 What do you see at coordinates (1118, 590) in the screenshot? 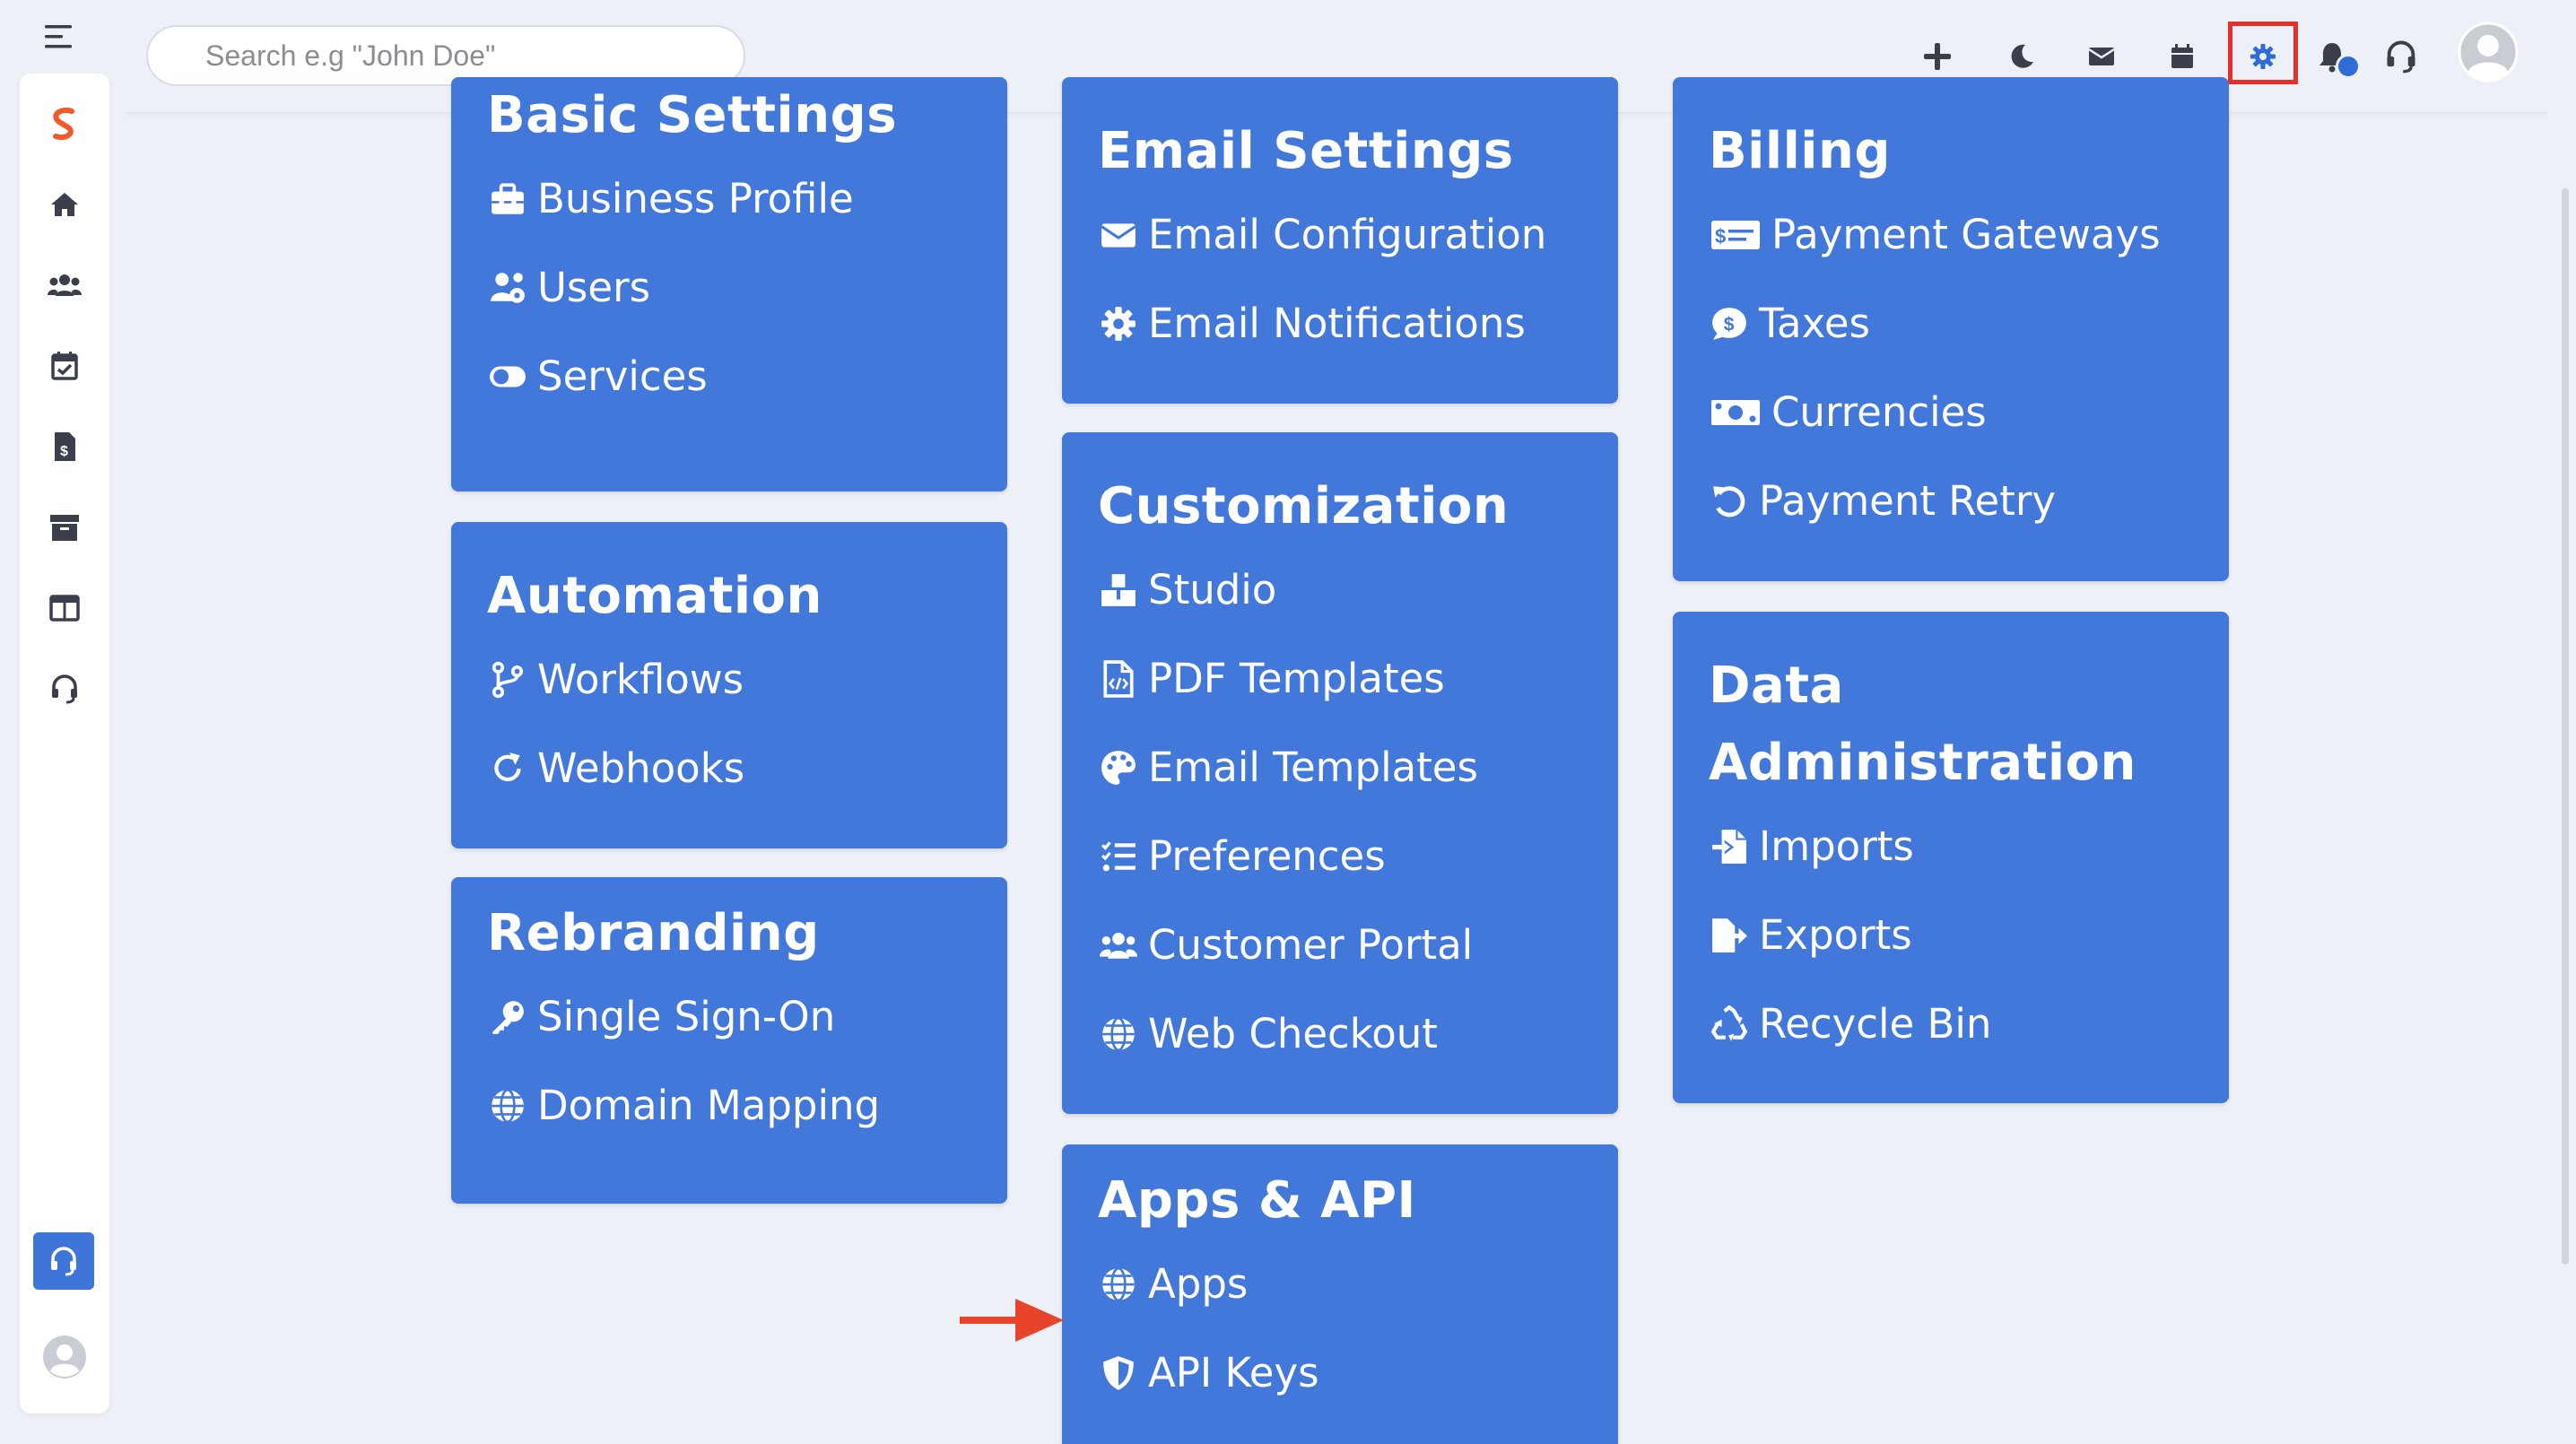
I see `cubes-icon` at bounding box center [1118, 590].